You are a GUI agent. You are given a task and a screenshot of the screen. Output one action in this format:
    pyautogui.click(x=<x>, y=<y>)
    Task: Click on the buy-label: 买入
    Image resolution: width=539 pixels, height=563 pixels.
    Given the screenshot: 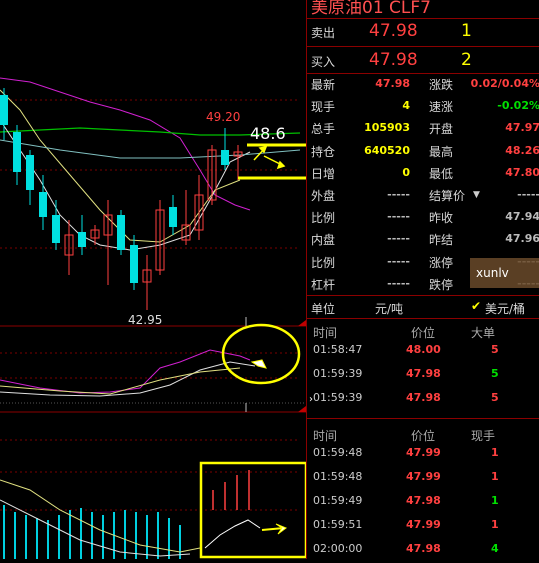 What is the action you would take?
    pyautogui.click(x=323, y=62)
    